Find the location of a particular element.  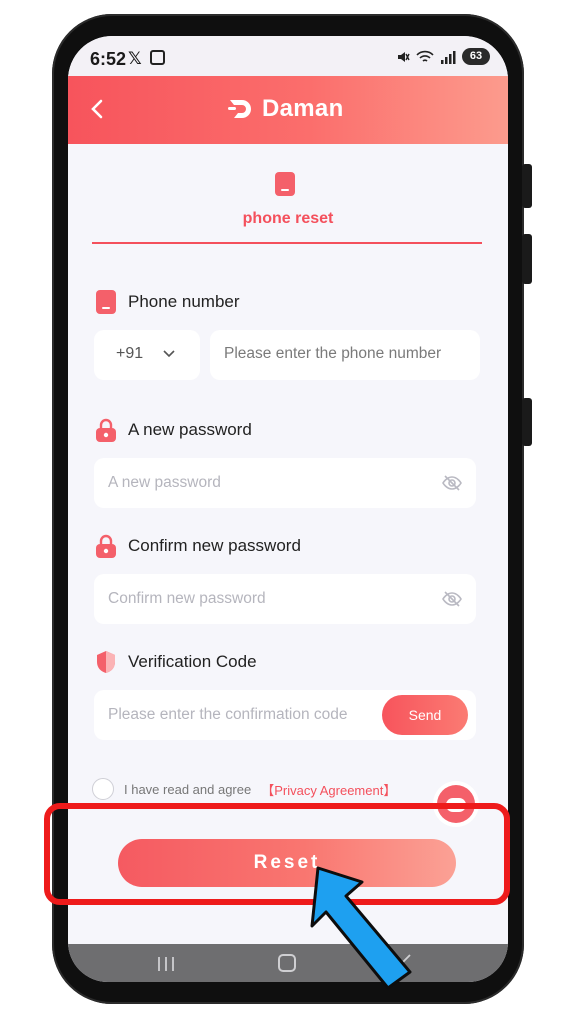

verification-label: Verification Code is located at coordinates (192, 661).